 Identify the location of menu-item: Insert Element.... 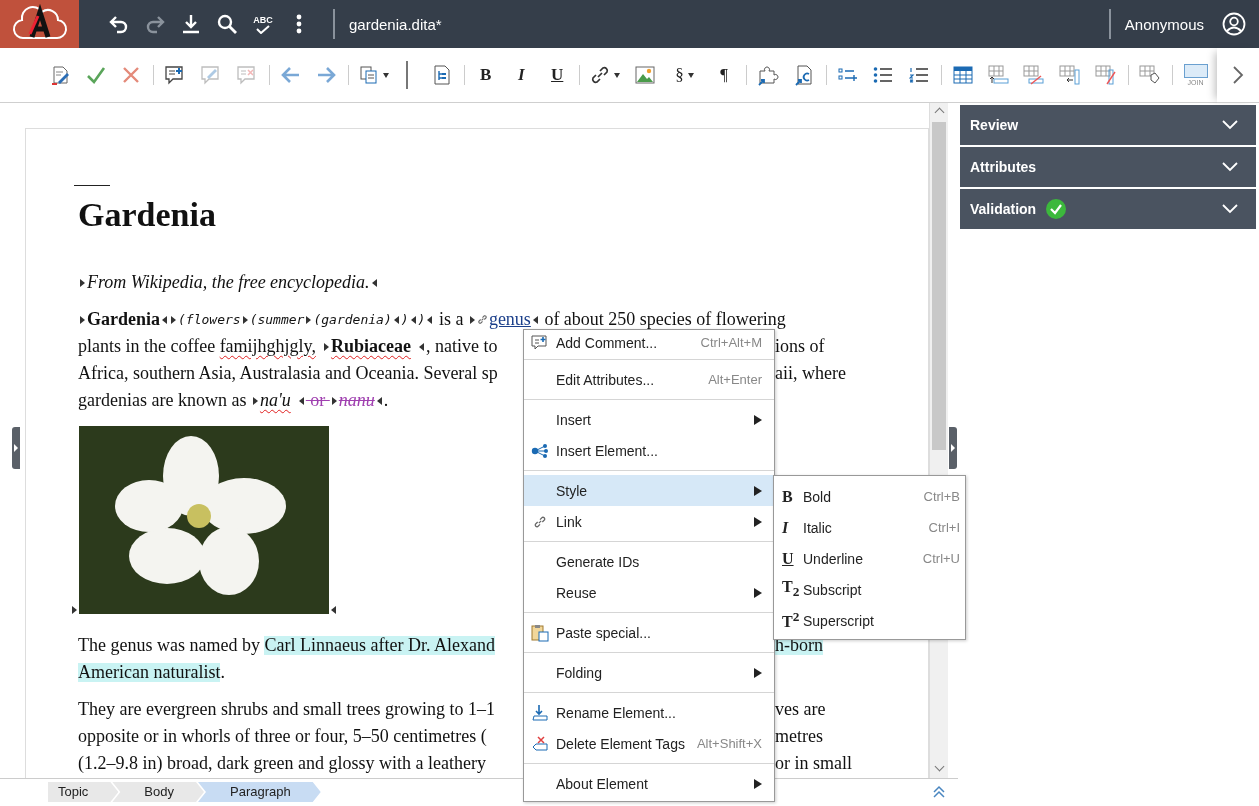
(649, 450).